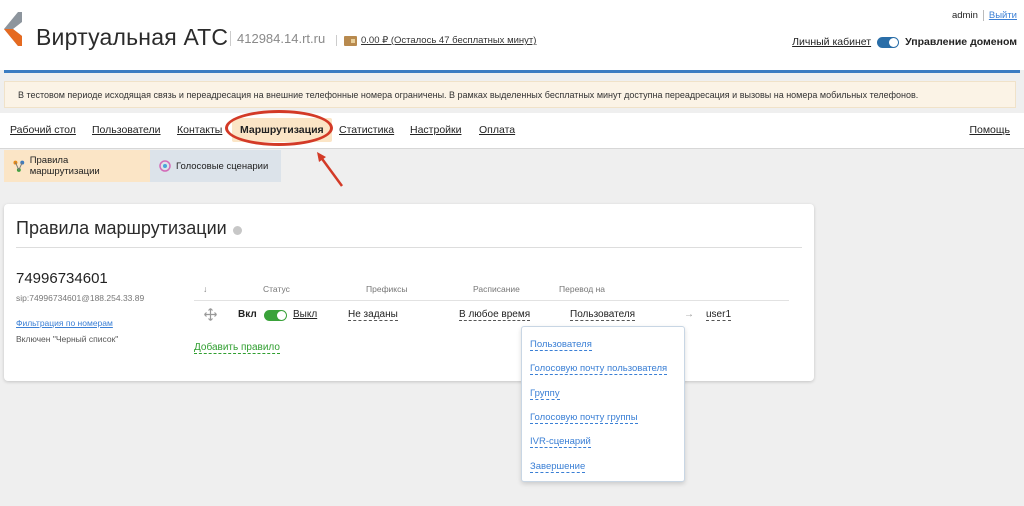 The height and width of the screenshot is (506, 1024). What do you see at coordinates (62, 278) in the screenshot?
I see `phone-number: 74996734601` at bounding box center [62, 278].